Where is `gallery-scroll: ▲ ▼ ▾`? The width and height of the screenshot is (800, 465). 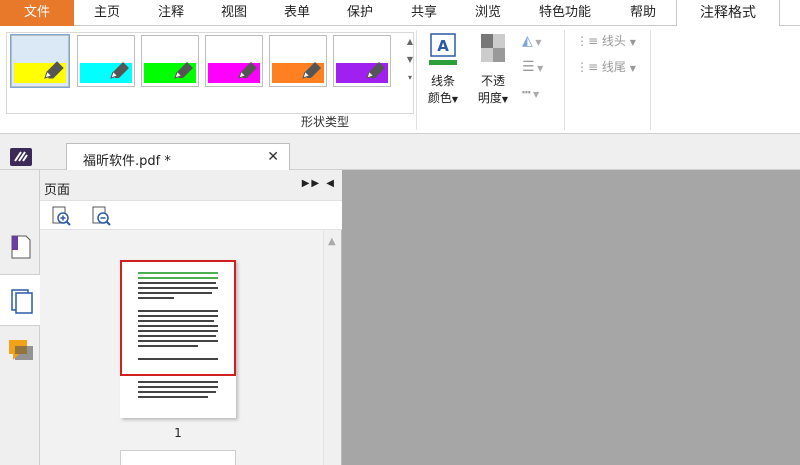
gallery-scroll: ▲ ▼ ▾ is located at coordinates (410, 65).